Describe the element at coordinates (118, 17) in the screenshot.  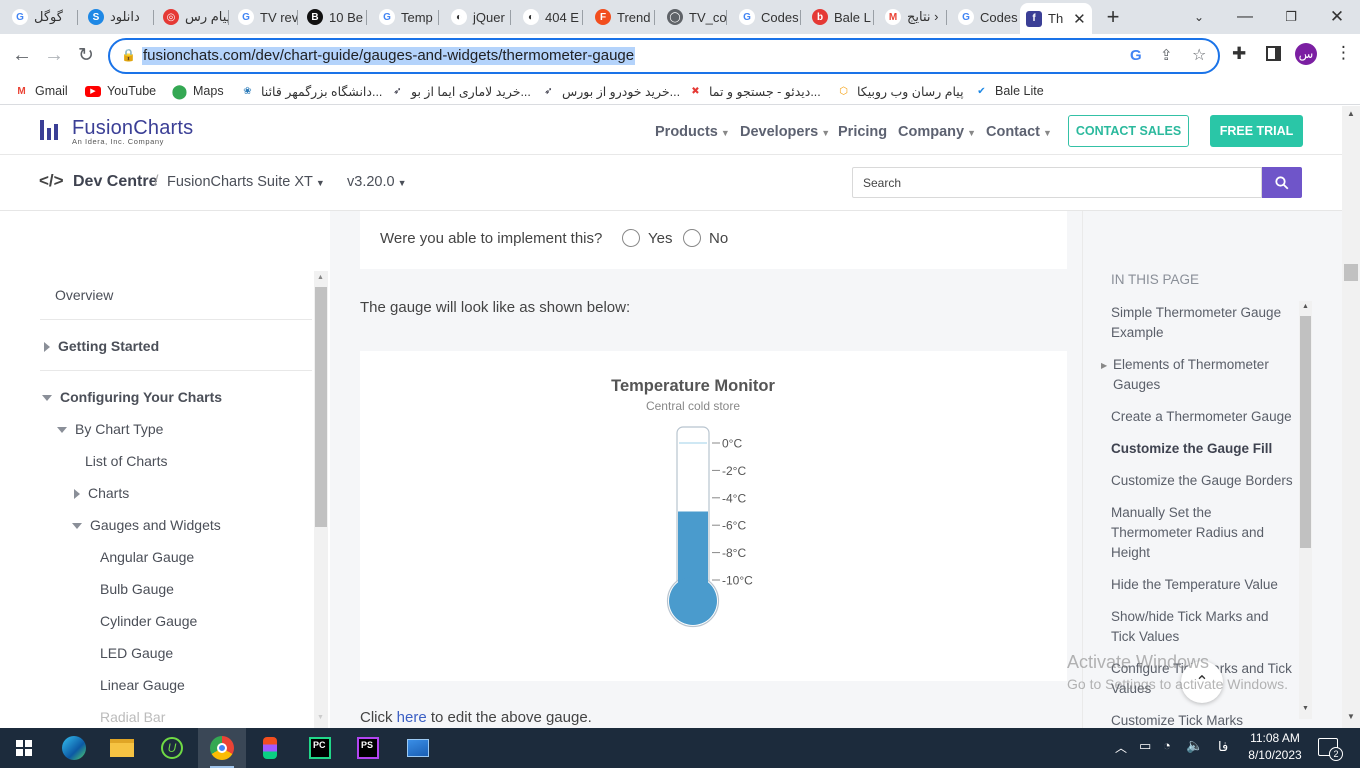
I see `browser-tab: S دانلود` at that location.